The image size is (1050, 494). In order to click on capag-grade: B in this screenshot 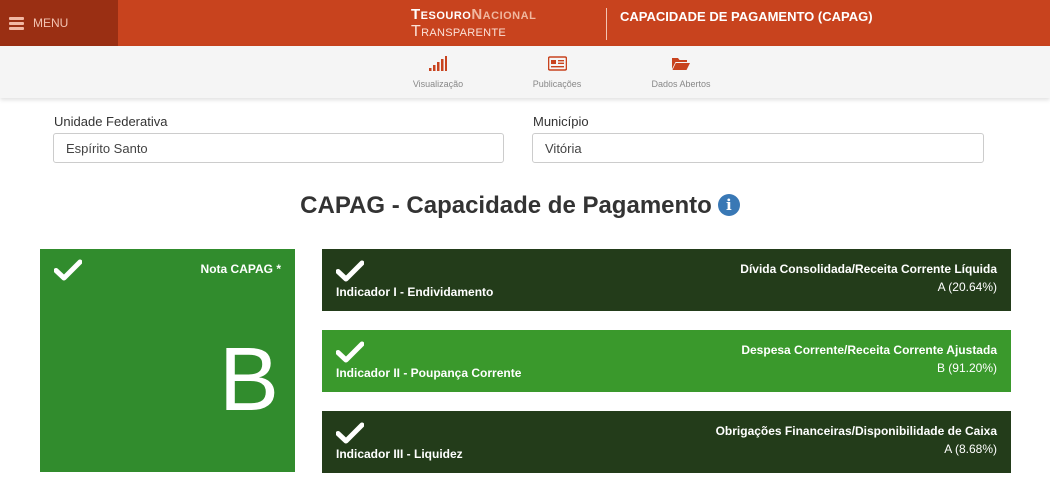, I will do `click(248, 380)`.